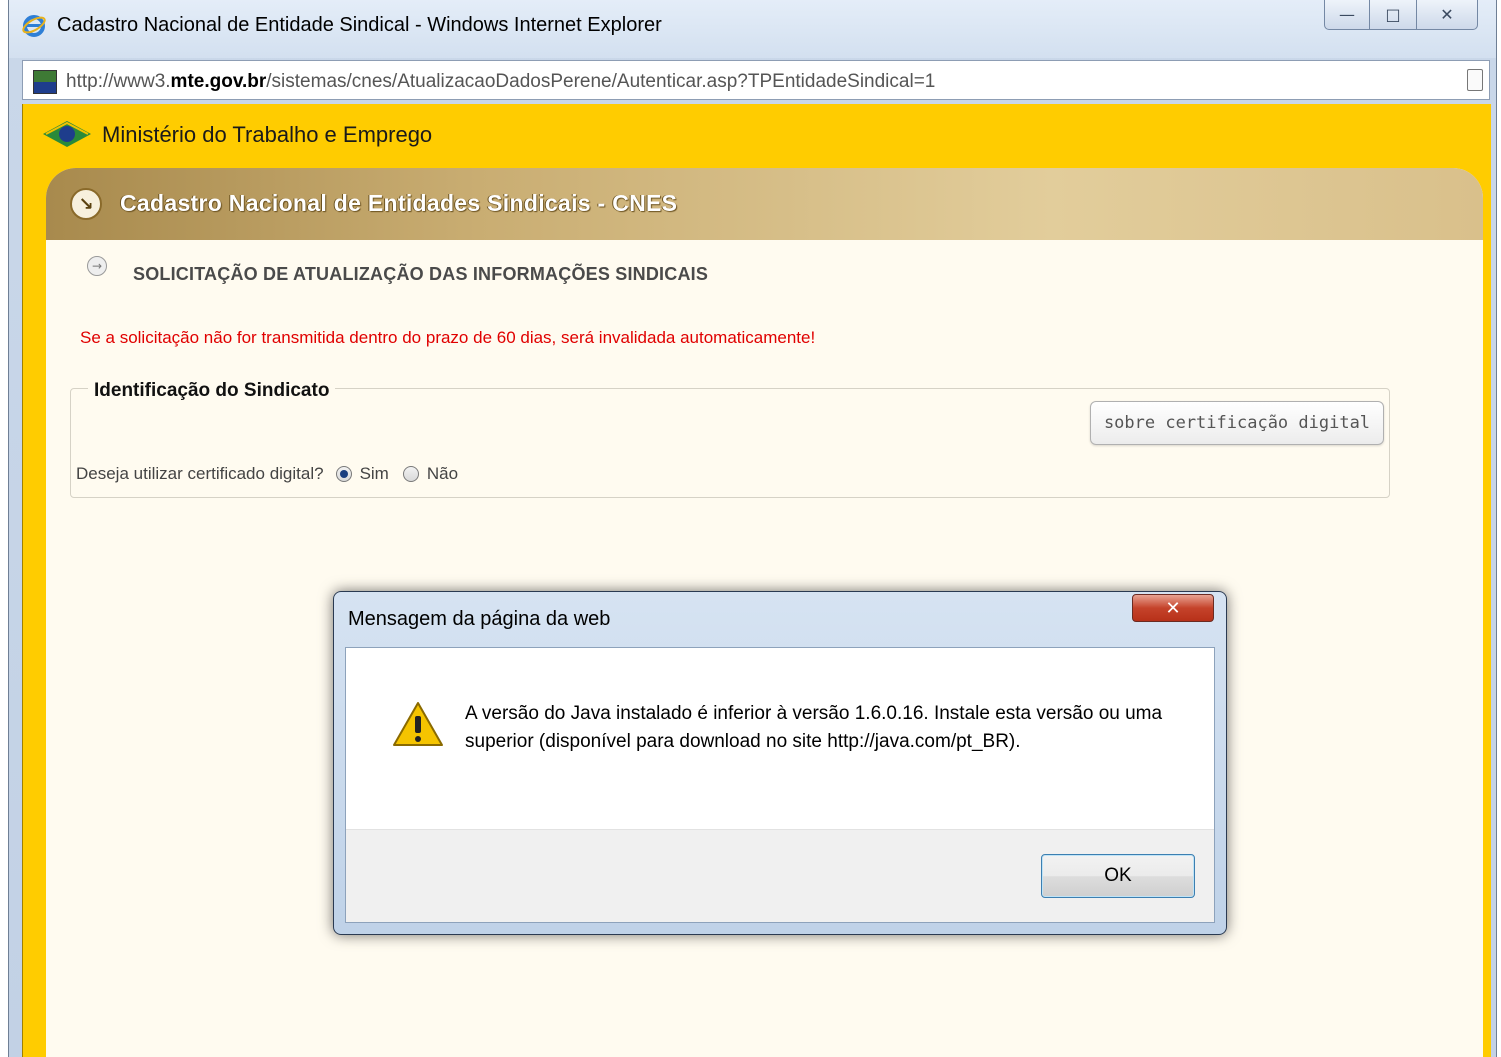 The width and height of the screenshot is (1501, 1057). I want to click on window-controls: — □ ✕, so click(1401, 17).